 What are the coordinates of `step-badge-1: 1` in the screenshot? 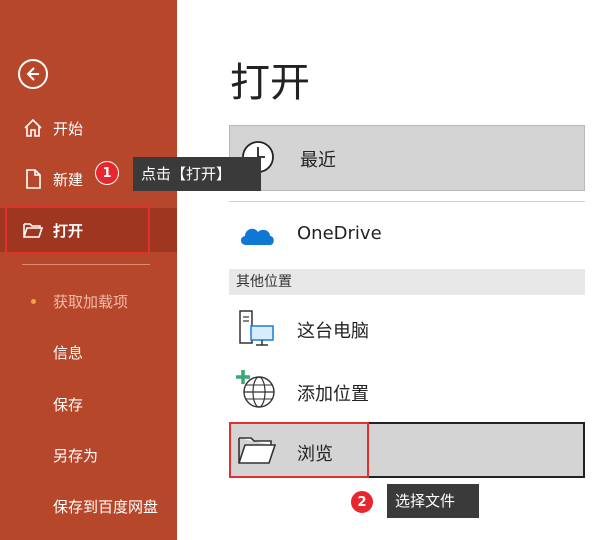 It's located at (107, 173).